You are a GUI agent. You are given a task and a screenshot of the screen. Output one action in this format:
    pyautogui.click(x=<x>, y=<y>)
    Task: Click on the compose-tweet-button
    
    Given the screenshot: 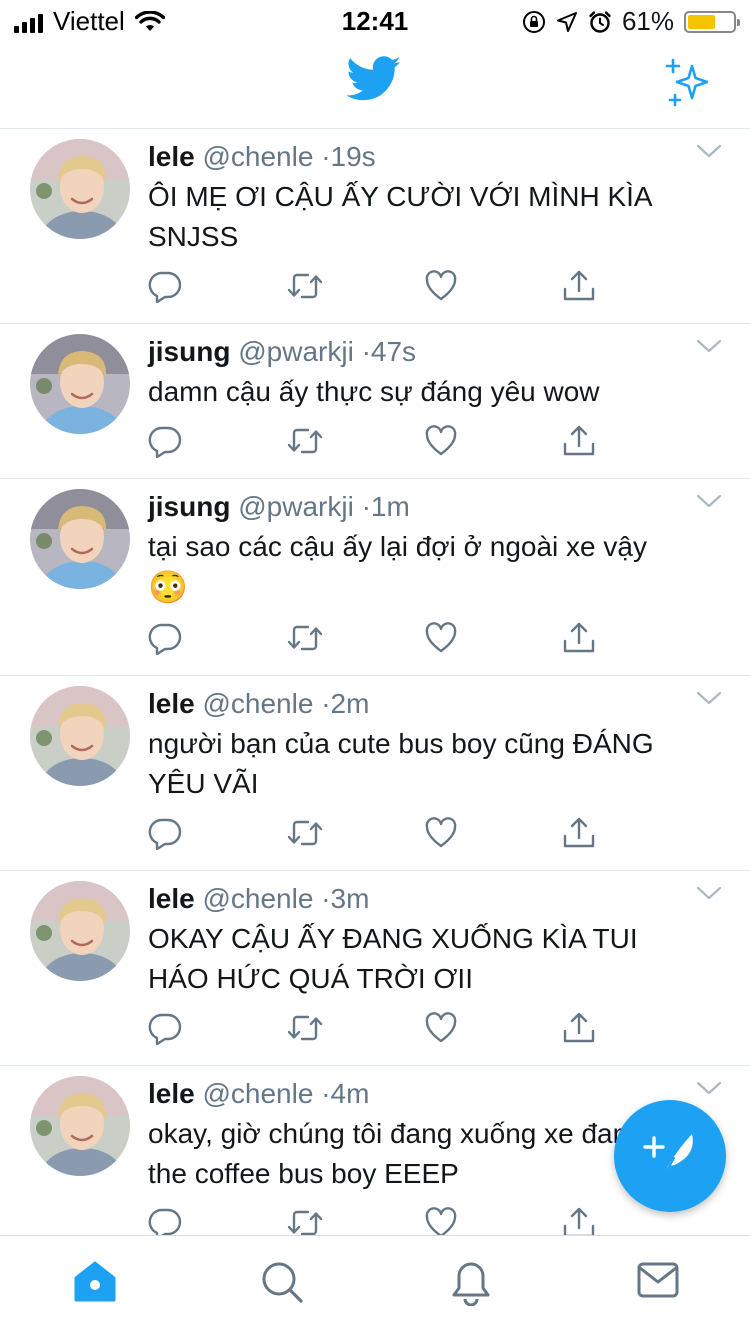 What is the action you would take?
    pyautogui.click(x=670, y=1156)
    